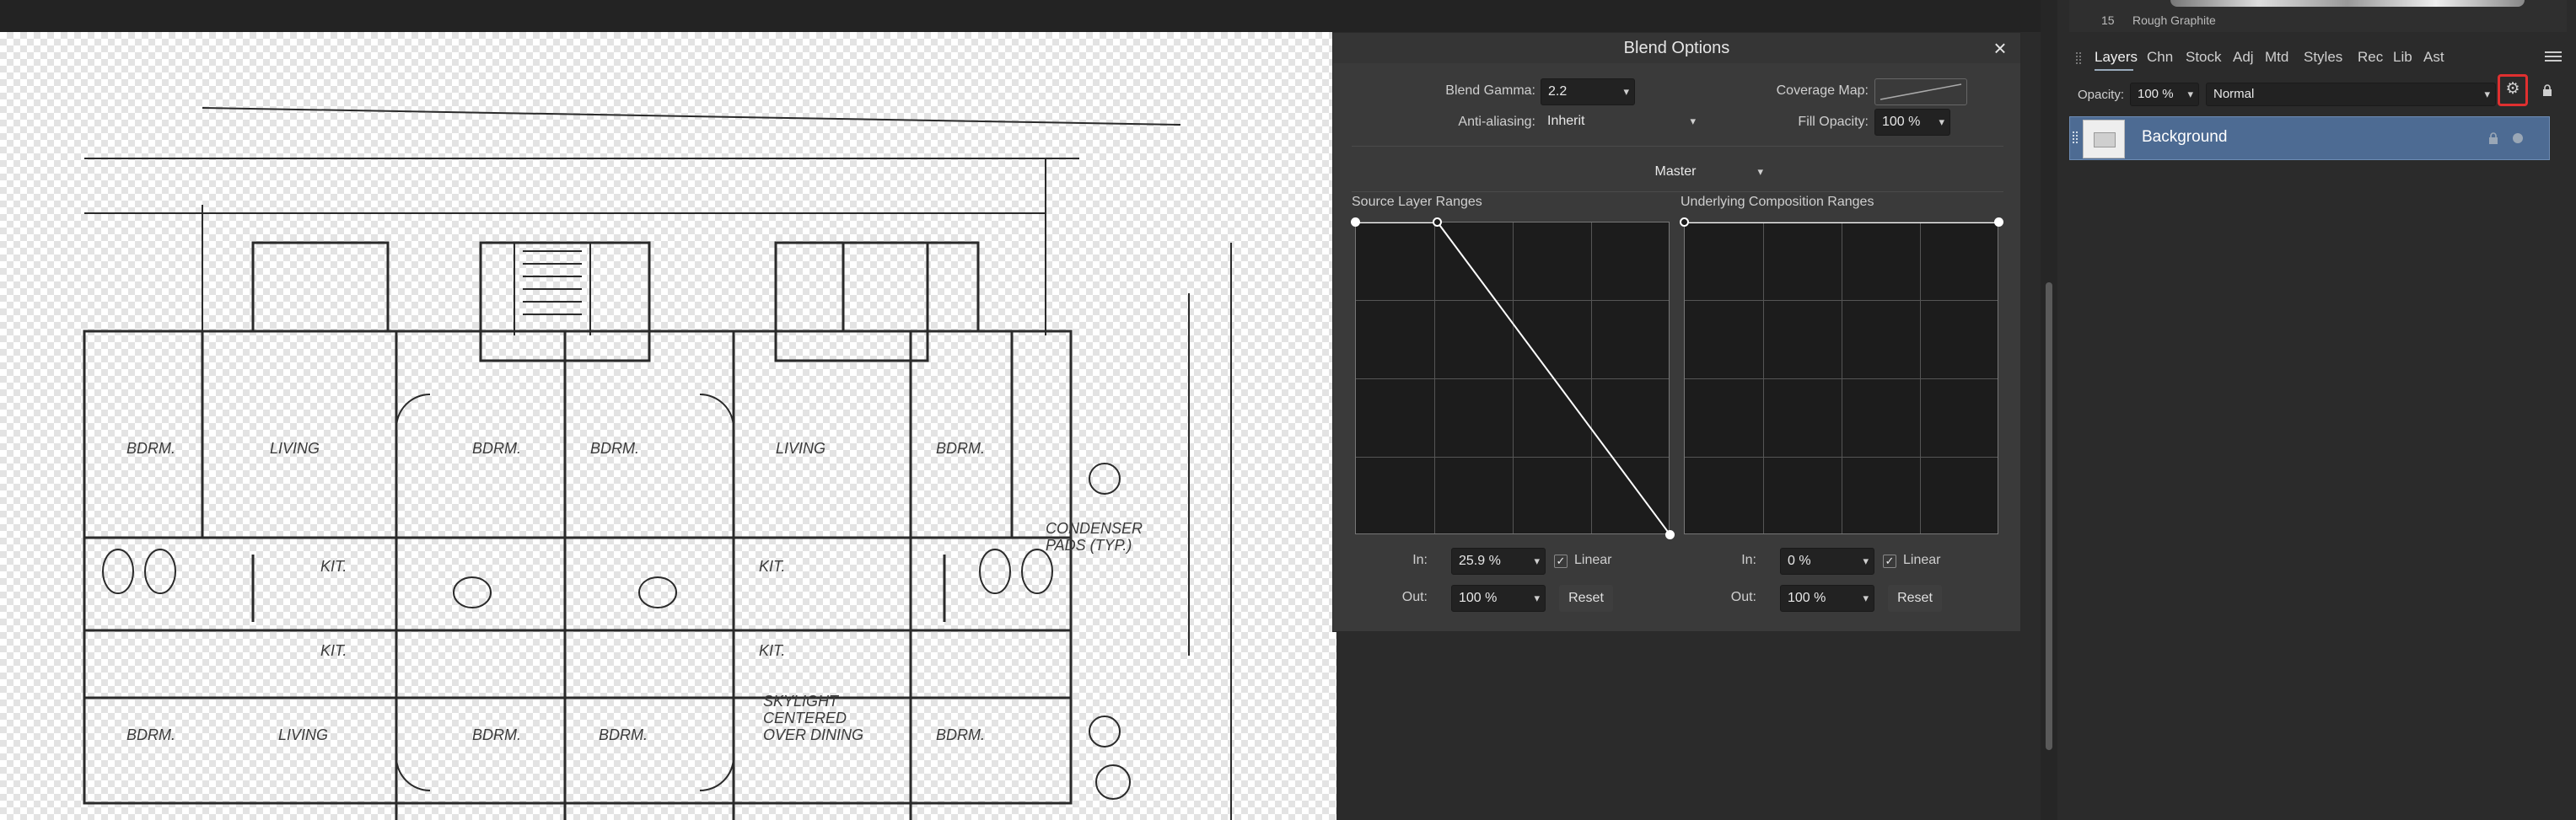 Image resolution: width=2576 pixels, height=820 pixels. I want to click on source-ranges-title: Source Layer Ranges, so click(1417, 202).